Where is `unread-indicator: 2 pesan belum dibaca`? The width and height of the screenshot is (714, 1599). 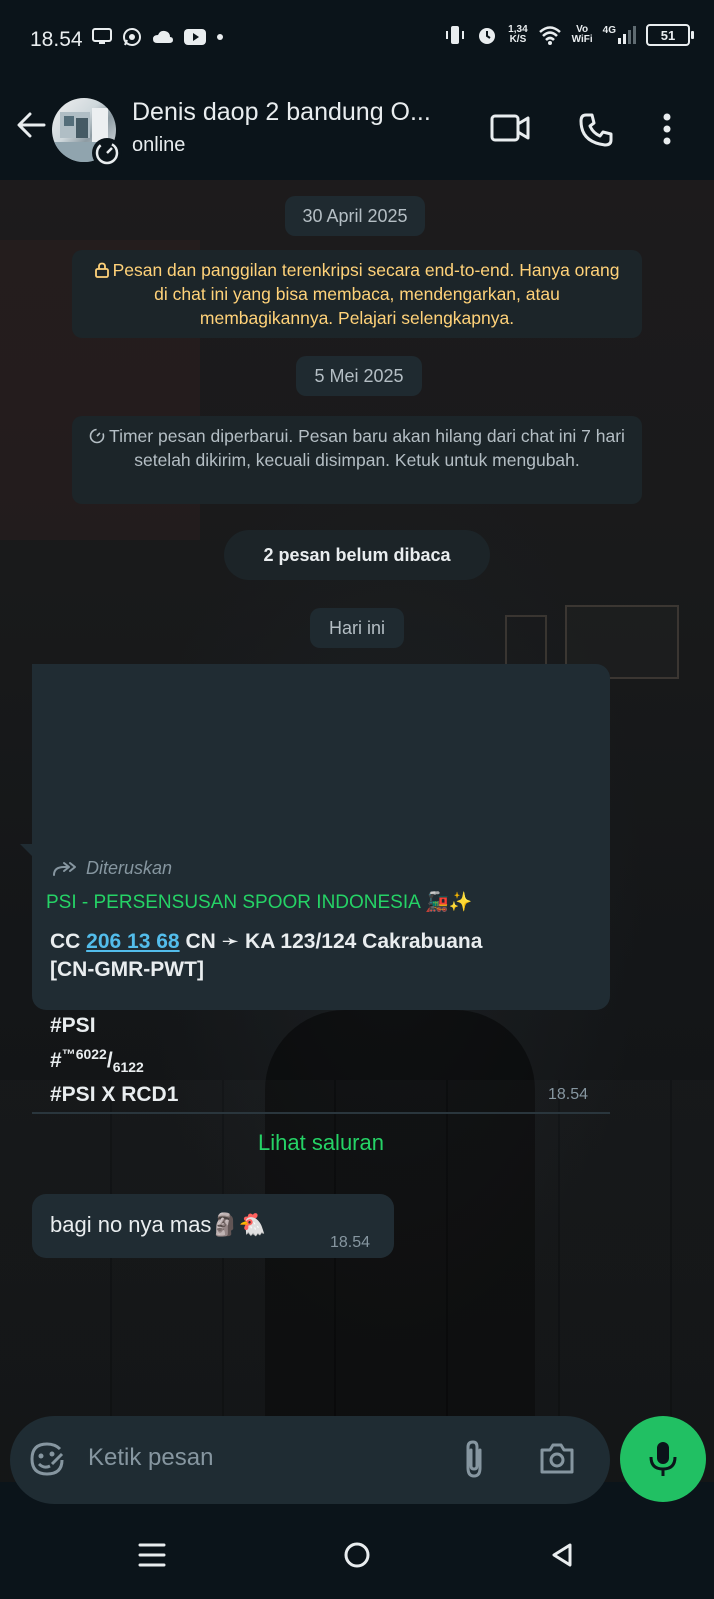
unread-indicator: 2 pesan belum dibaca is located at coordinates (357, 555).